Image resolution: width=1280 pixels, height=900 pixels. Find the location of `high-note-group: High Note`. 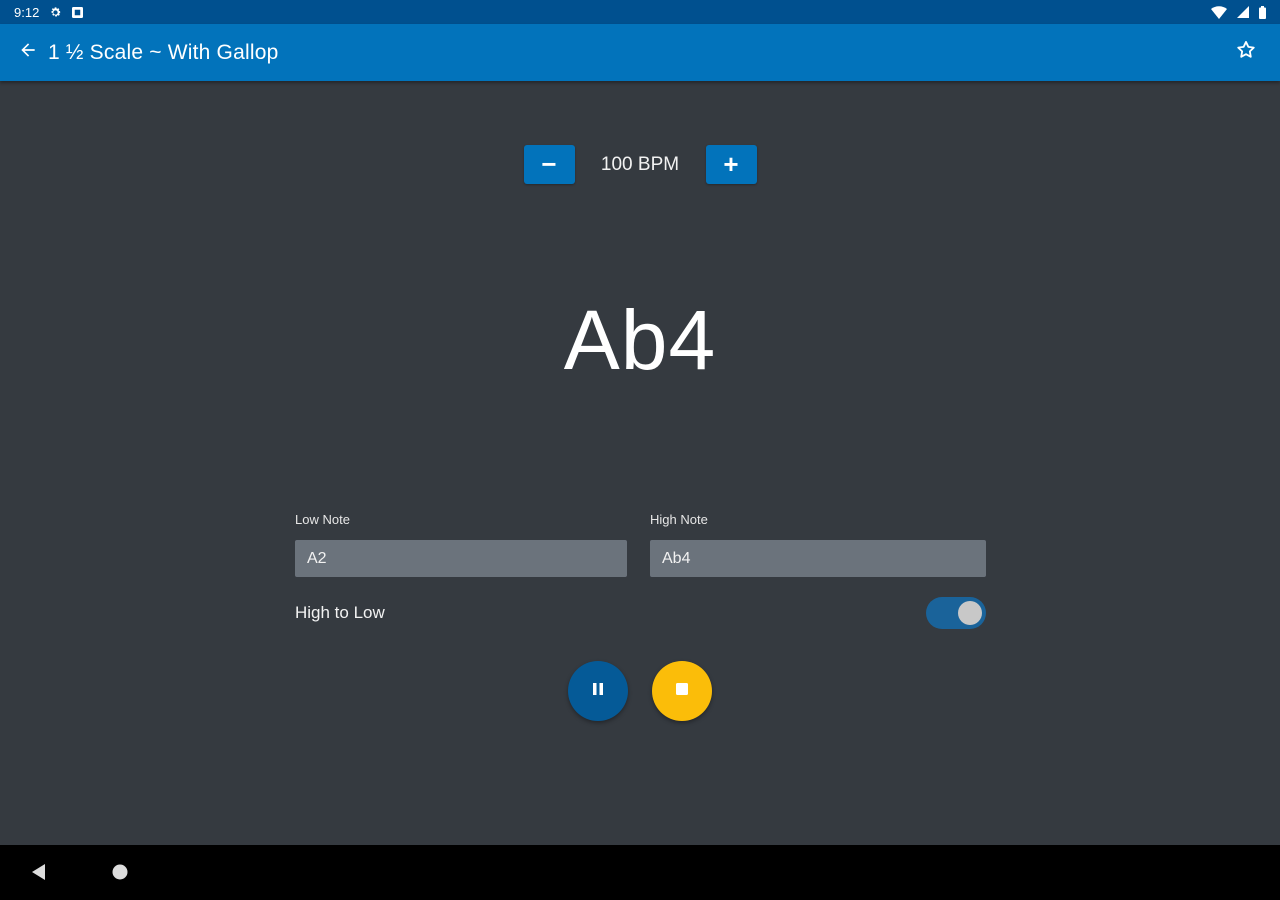

high-note-group: High Note is located at coordinates (818, 544).